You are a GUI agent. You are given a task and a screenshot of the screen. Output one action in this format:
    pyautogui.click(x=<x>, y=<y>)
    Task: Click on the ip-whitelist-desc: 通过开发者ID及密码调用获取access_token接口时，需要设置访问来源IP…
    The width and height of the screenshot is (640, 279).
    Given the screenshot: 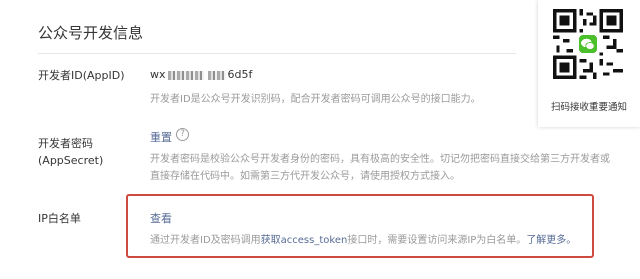 What is the action you would take?
    pyautogui.click(x=363, y=240)
    